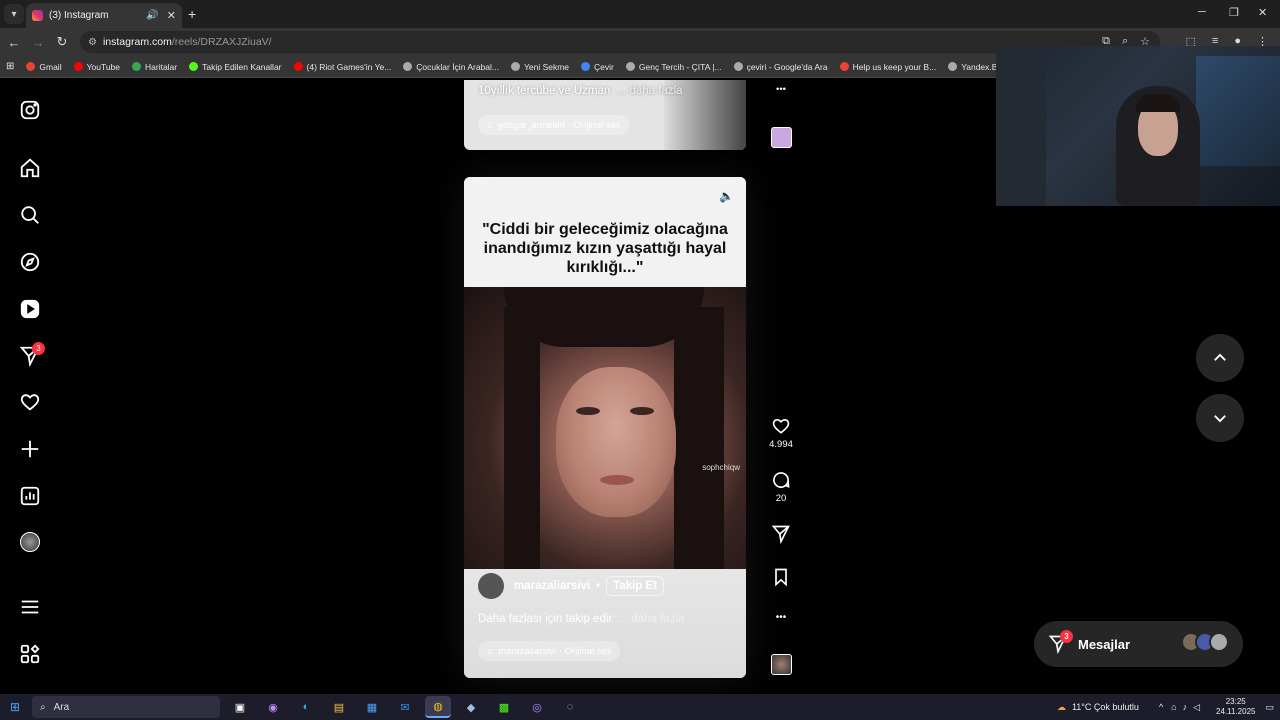 The width and height of the screenshot is (1280, 720). What do you see at coordinates (79, 15) in the screenshot?
I see `tab-title: (3) Instagram` at bounding box center [79, 15].